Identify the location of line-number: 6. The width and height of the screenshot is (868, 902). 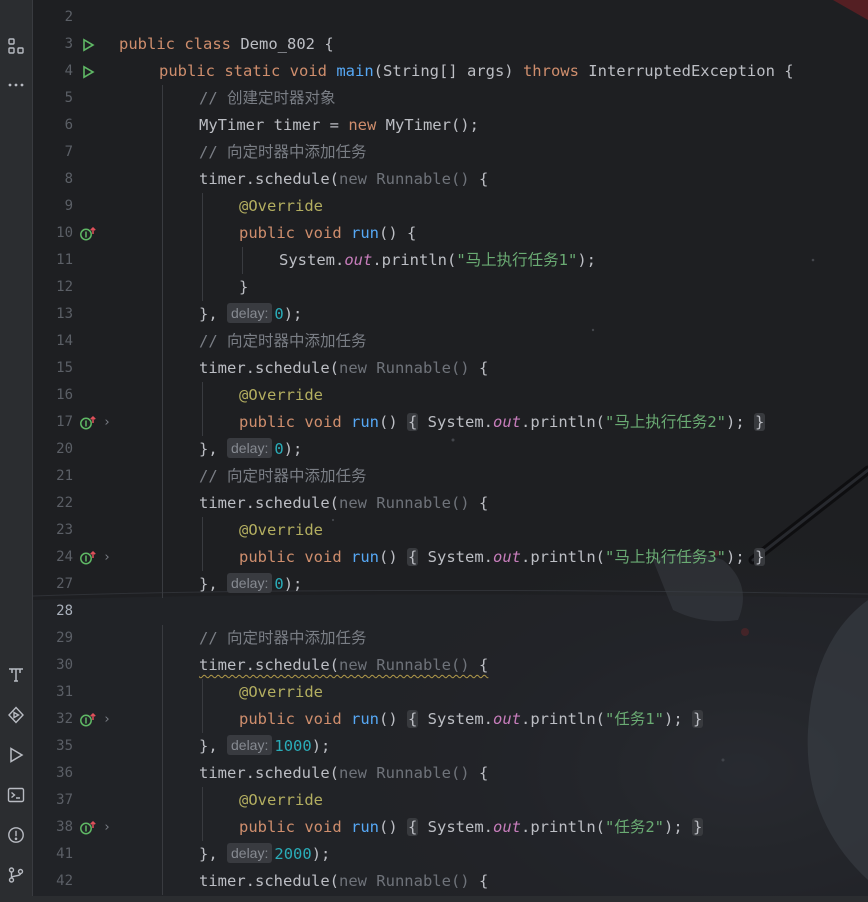
(53, 125).